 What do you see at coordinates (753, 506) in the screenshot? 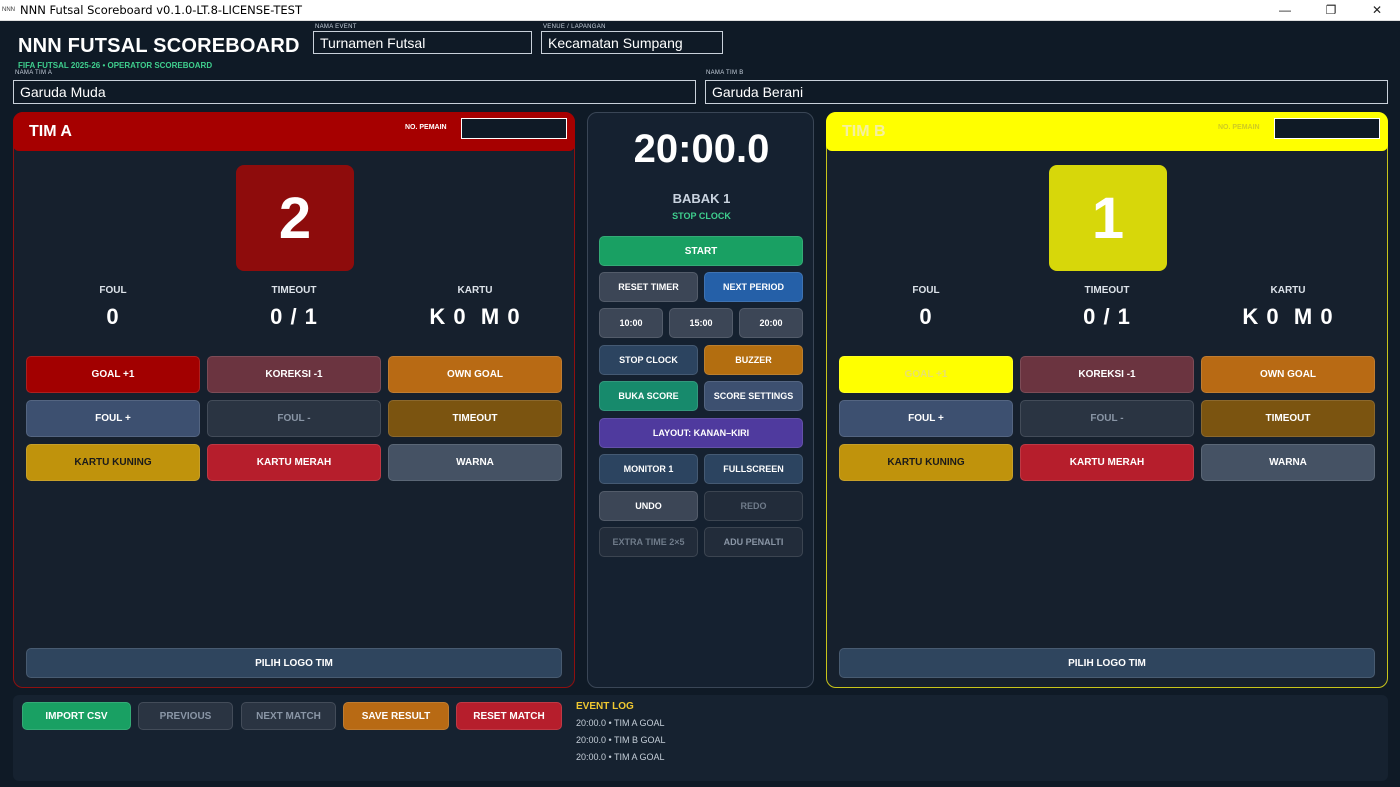
I see `redo-button: REDO` at bounding box center [753, 506].